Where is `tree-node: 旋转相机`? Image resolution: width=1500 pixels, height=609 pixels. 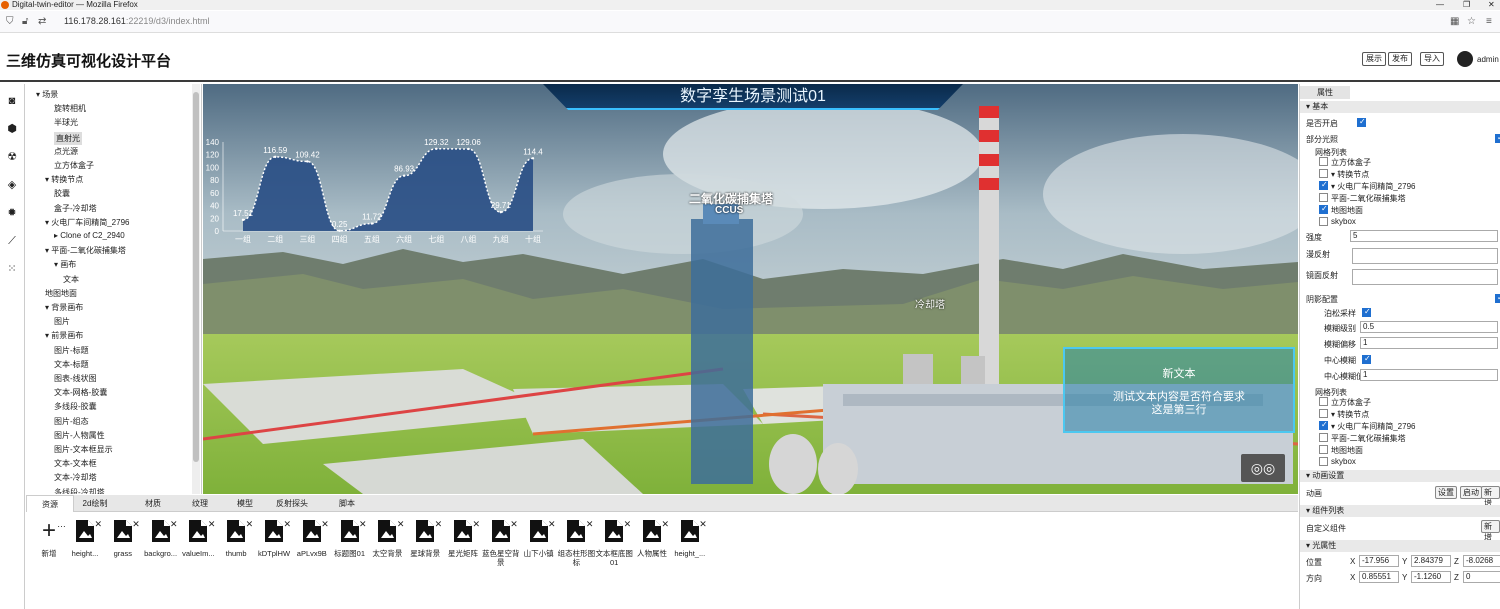 tree-node: 旋转相机 is located at coordinates (70, 108).